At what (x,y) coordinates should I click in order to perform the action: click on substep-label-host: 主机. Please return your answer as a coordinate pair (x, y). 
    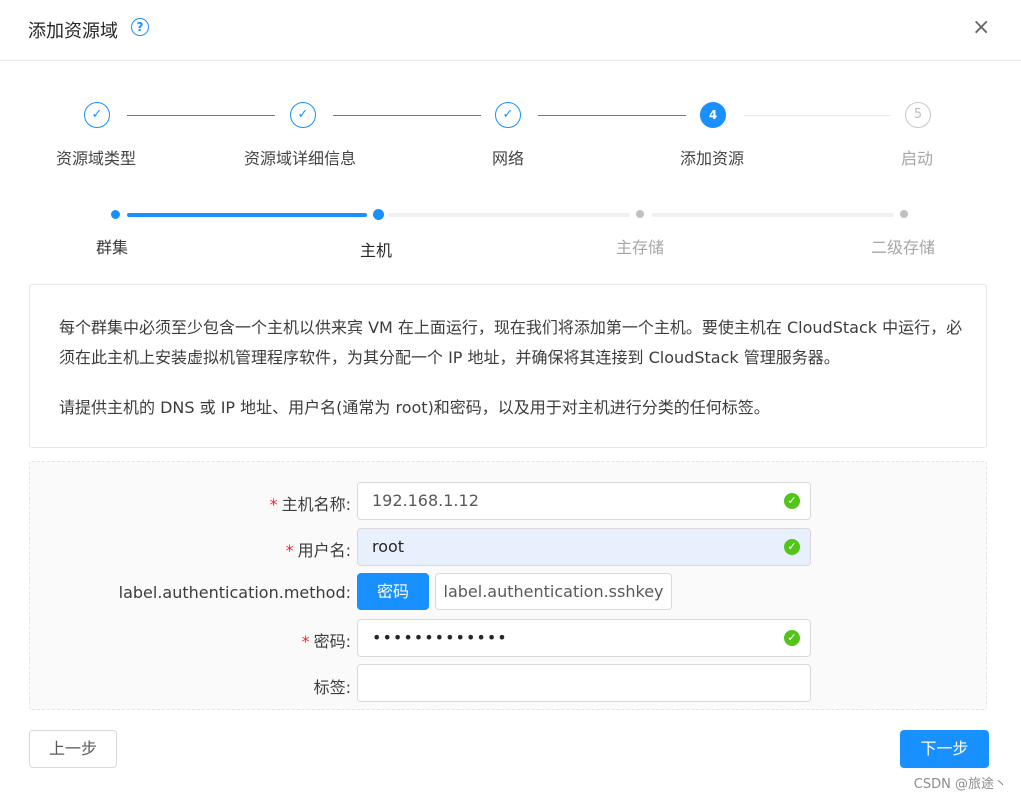
    Looking at the image, I should click on (376, 250).